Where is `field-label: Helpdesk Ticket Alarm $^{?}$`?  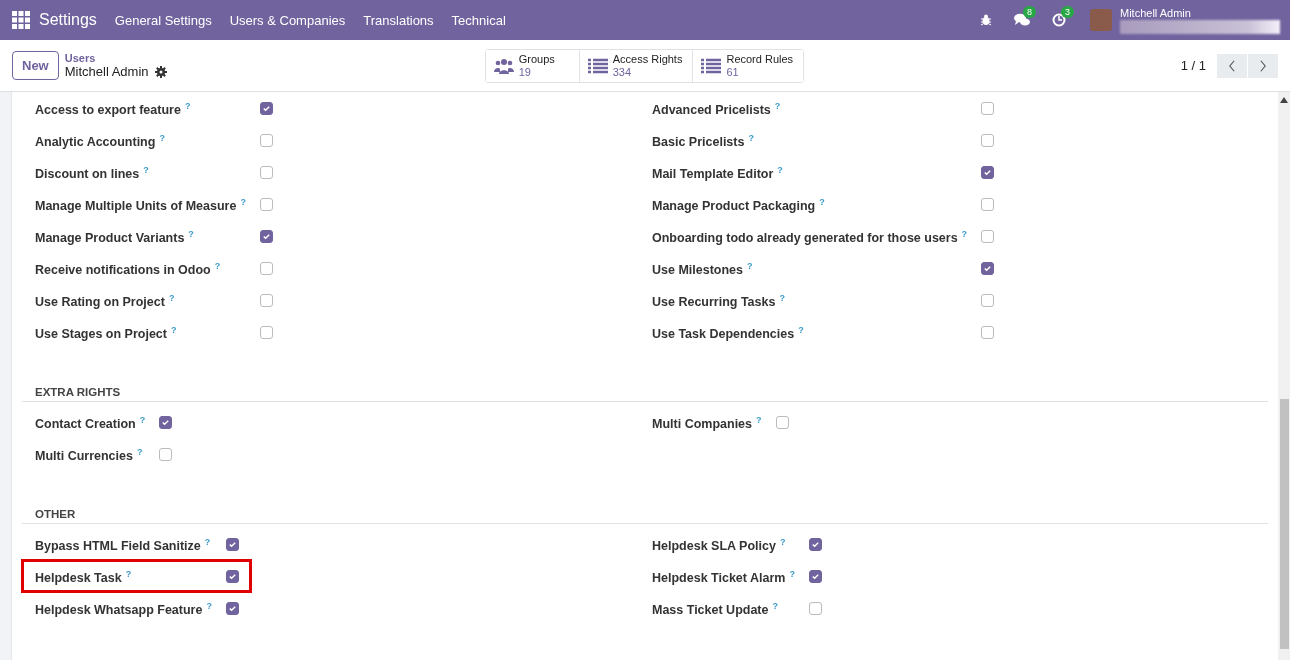
field-label: Helpdesk Ticket Alarm $^{?}$ is located at coordinates (723, 578).